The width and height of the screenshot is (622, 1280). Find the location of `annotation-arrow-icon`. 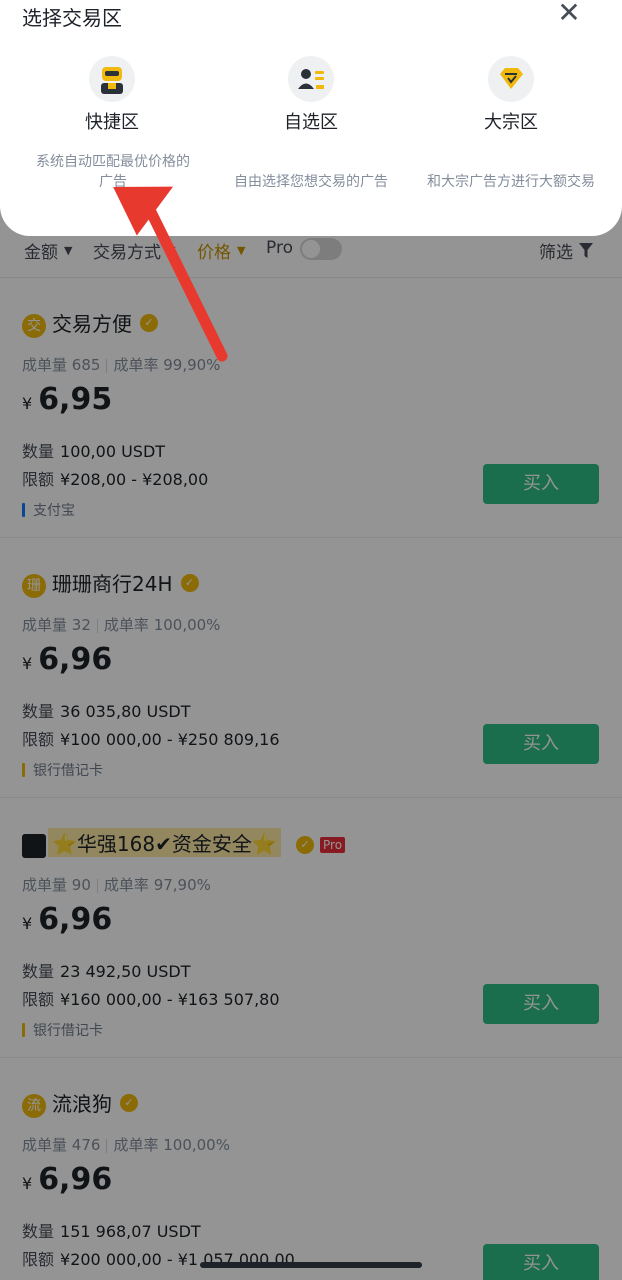

annotation-arrow-icon is located at coordinates (170, 274).